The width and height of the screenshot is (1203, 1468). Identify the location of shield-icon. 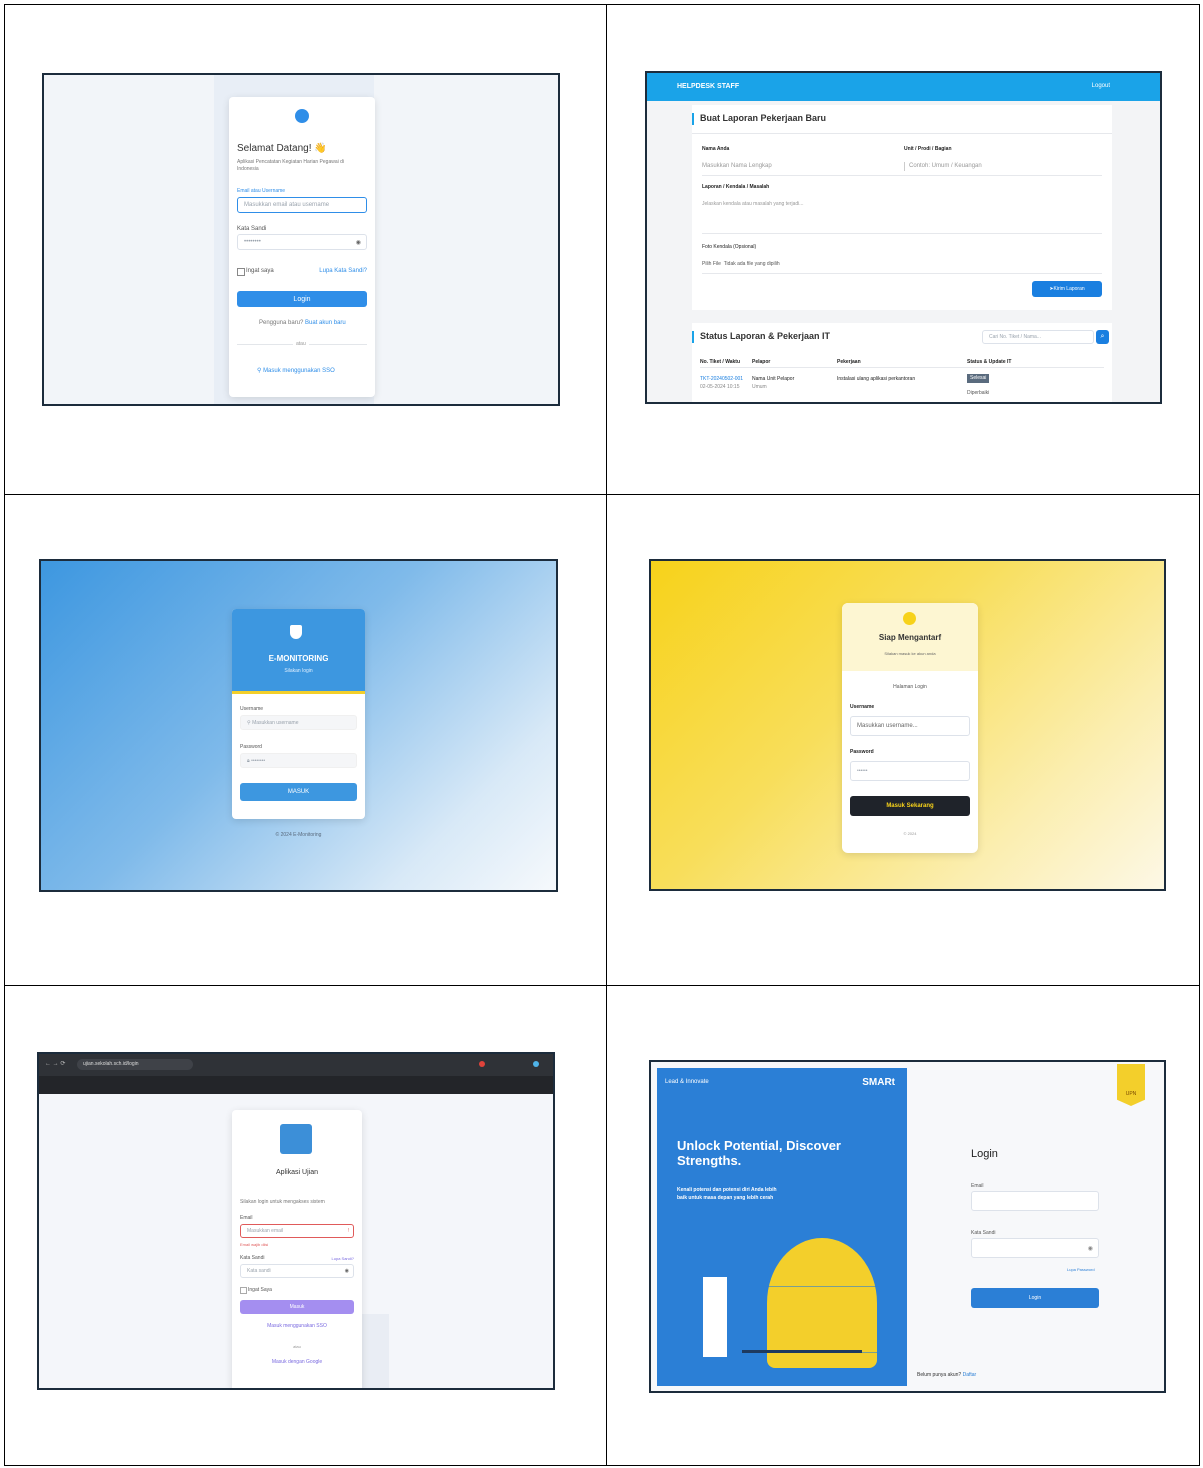
(296, 632).